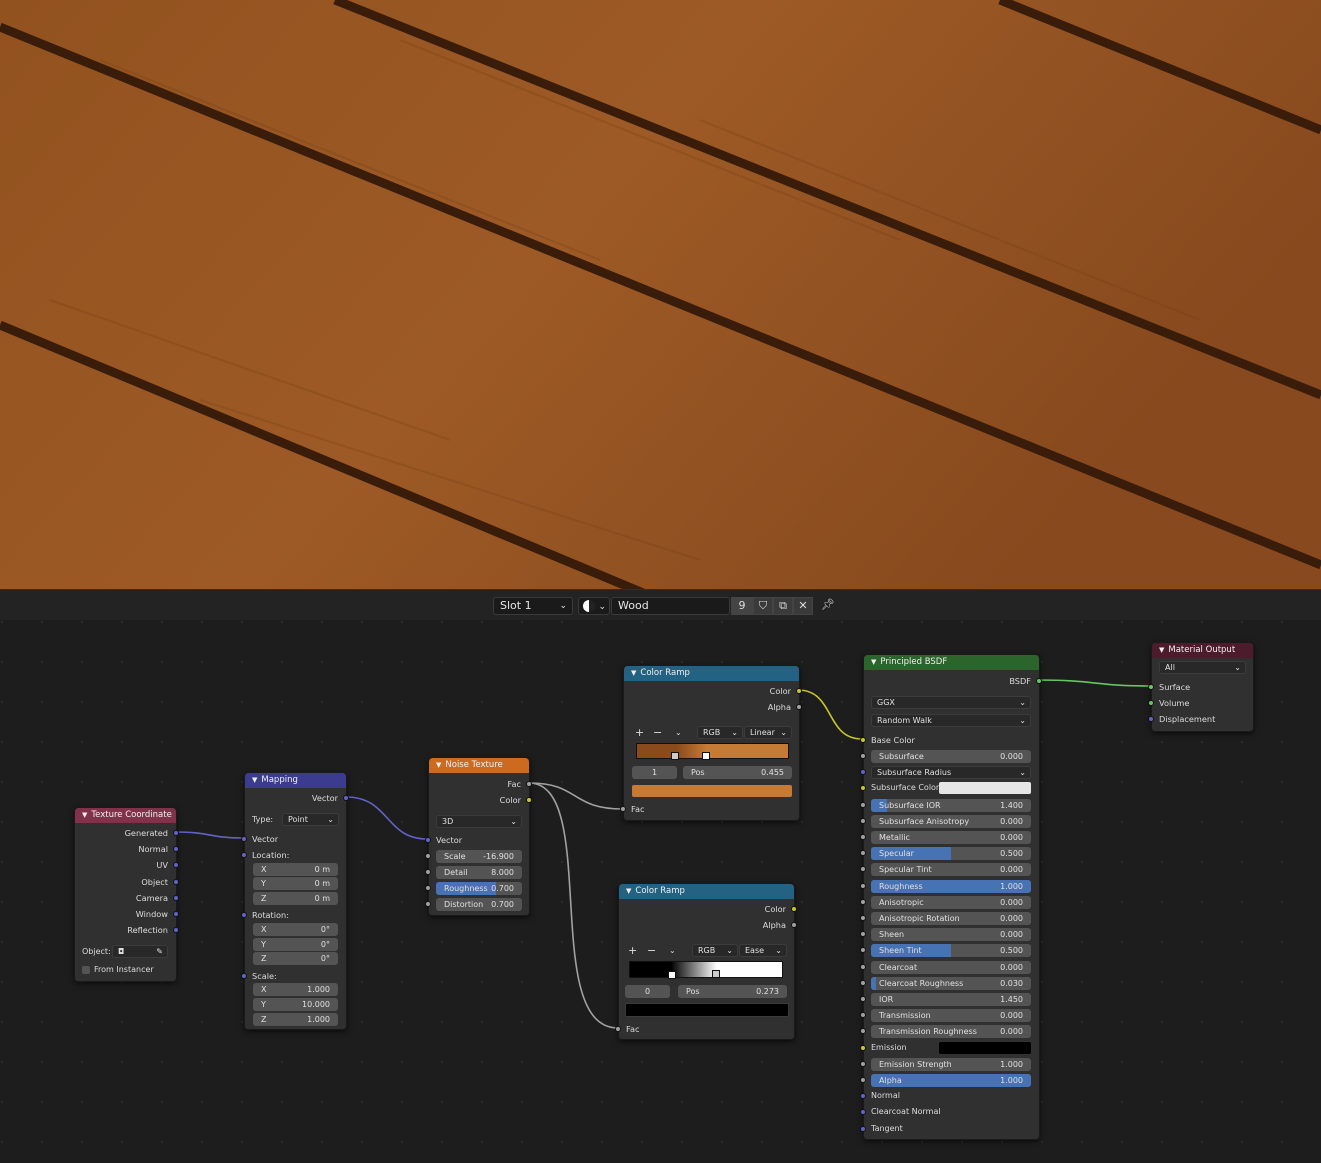  What do you see at coordinates (863, 1063) in the screenshot?
I see `socket-emission-strength` at bounding box center [863, 1063].